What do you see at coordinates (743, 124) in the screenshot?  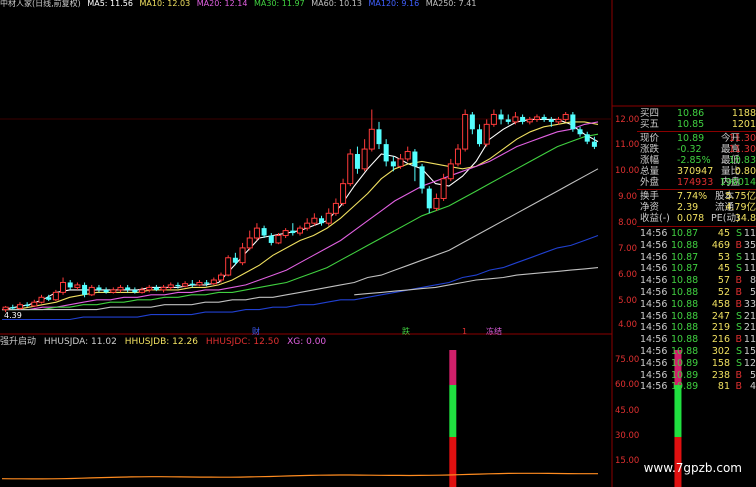 I see `bid-volume: 1201` at bounding box center [743, 124].